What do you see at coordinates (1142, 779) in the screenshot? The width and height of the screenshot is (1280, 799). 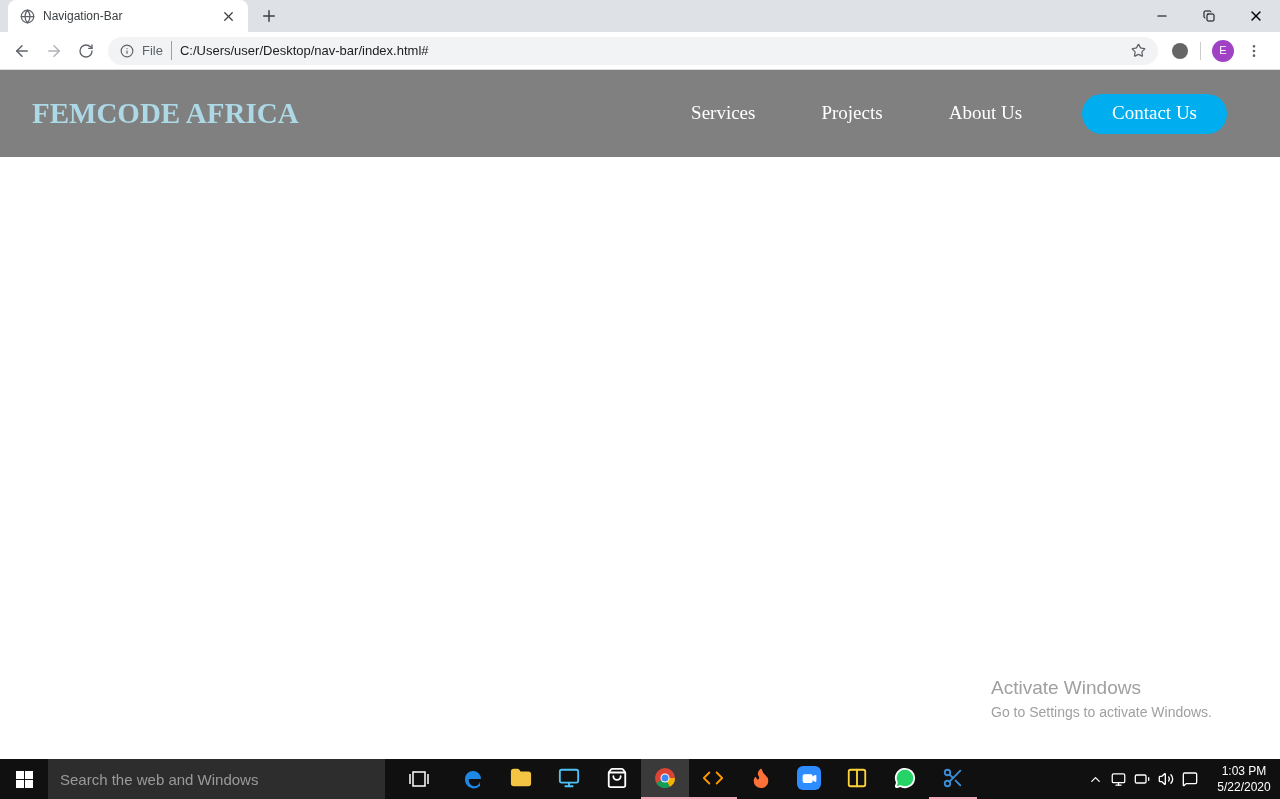 I see `battery-icon` at bounding box center [1142, 779].